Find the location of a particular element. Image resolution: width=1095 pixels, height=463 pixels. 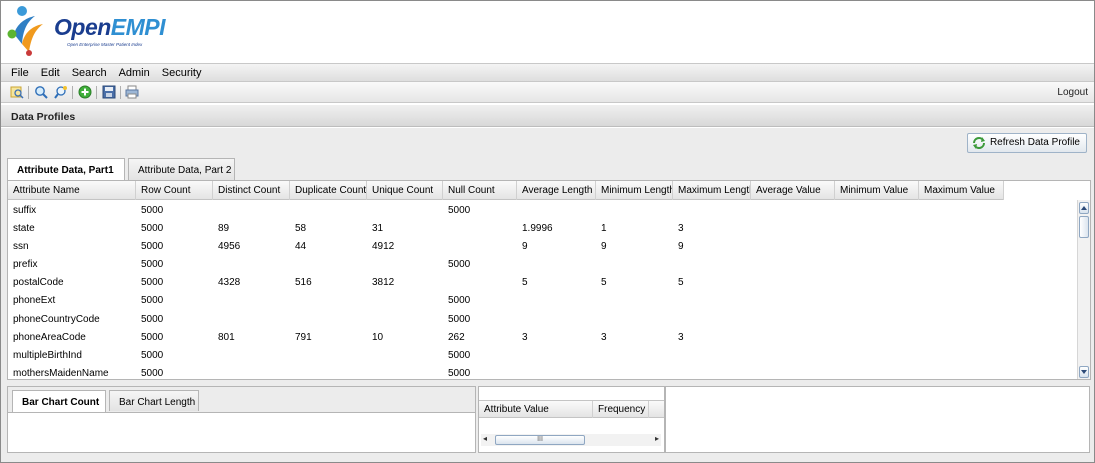

table-cell: ssn is located at coordinates (21, 247).